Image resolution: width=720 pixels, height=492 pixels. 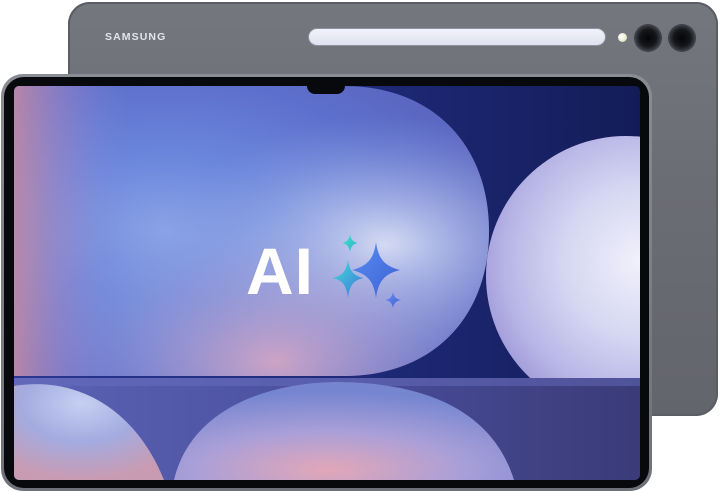 What do you see at coordinates (280, 271) in the screenshot?
I see `ai-headline: AI` at bounding box center [280, 271].